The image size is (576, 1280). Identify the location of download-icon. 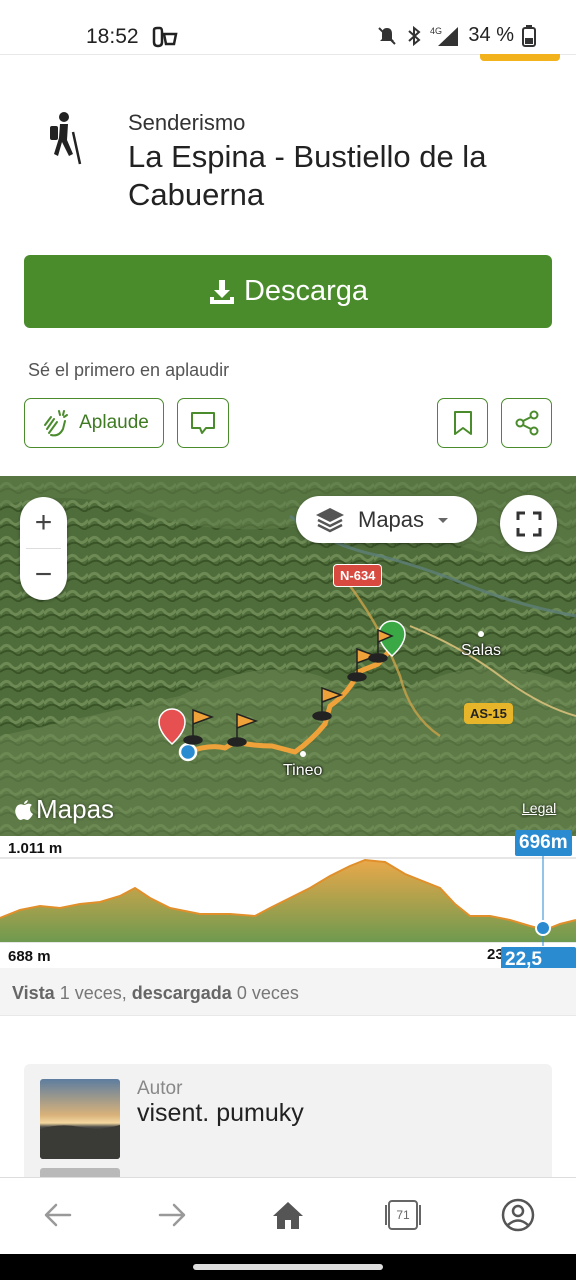
(221, 291).